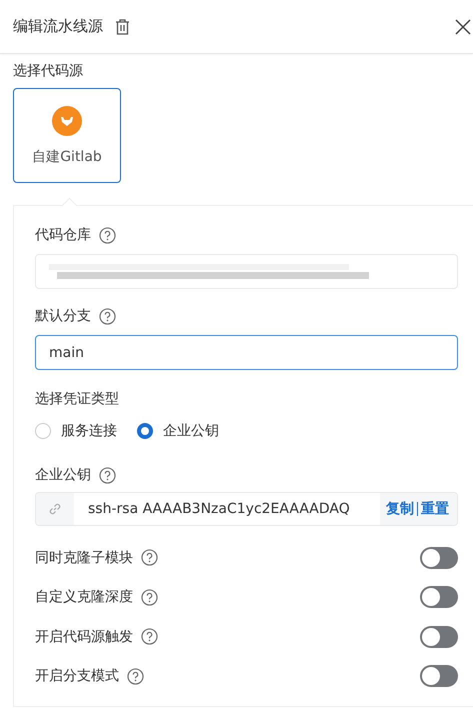  Describe the element at coordinates (63, 235) in the screenshot. I see `field-label: 代码仓库` at that location.